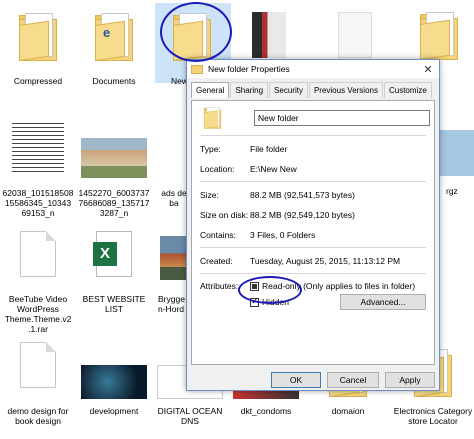 This screenshot has width=474, height=439. What do you see at coordinates (313, 169) in the screenshot?
I see `location-row: Location: E:\New New` at bounding box center [313, 169].